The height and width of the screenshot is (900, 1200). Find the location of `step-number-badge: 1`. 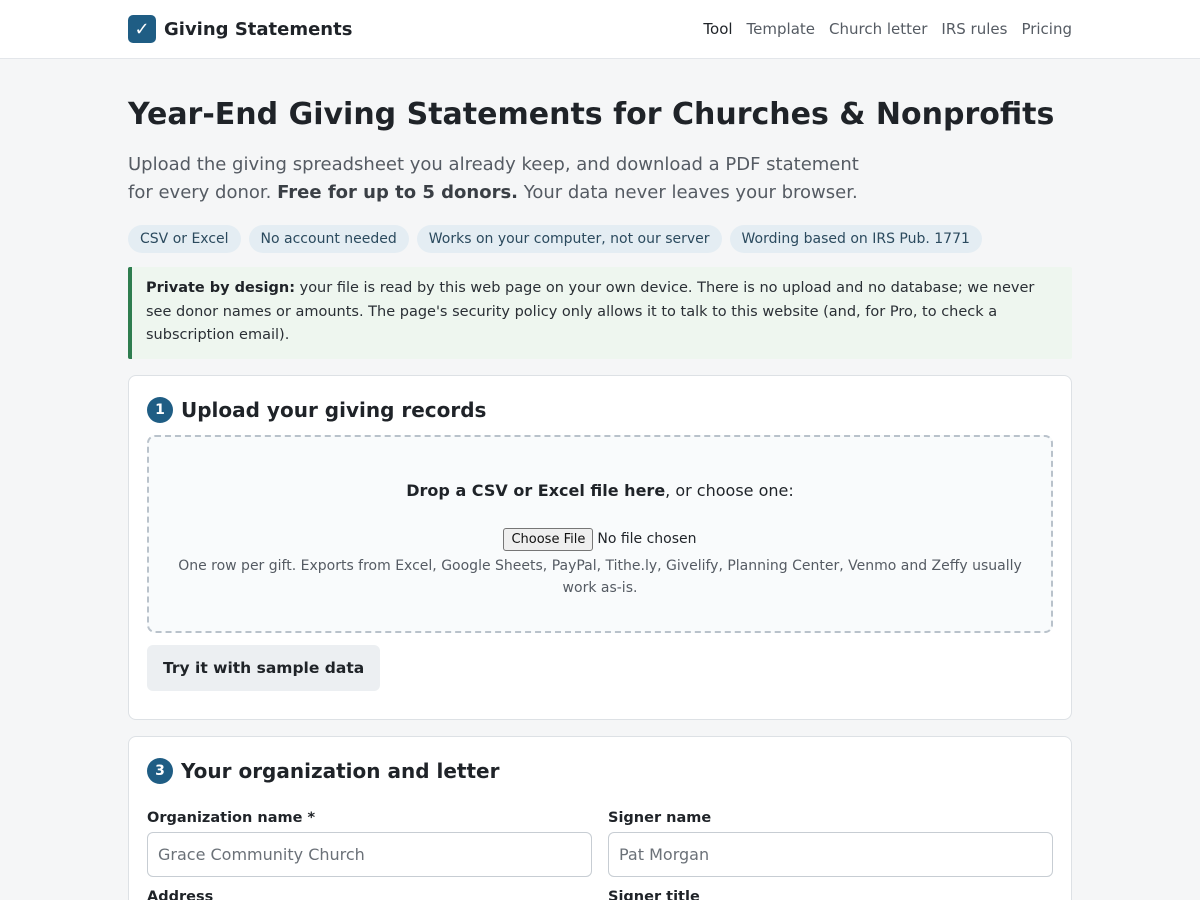

step-number-badge: 1 is located at coordinates (160, 409).